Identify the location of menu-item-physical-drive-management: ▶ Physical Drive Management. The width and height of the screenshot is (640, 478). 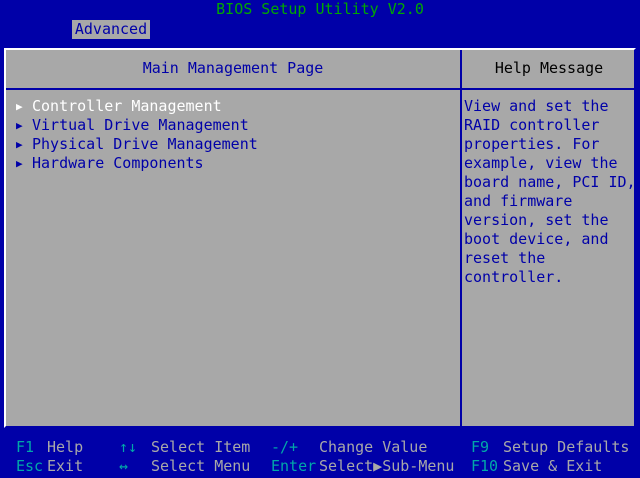
(137, 144).